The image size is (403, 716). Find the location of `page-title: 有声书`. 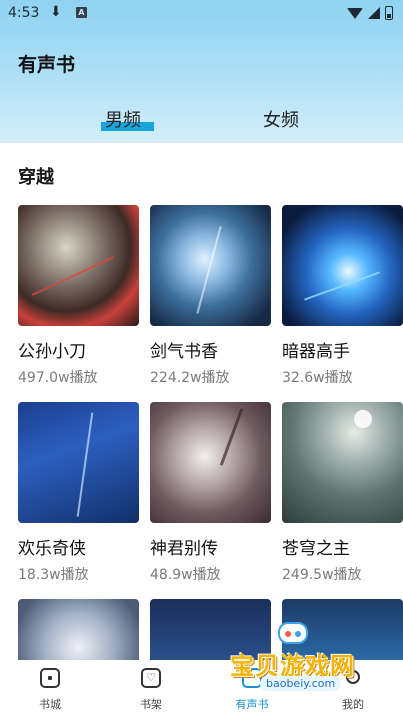

page-title: 有声书 is located at coordinates (47, 65).